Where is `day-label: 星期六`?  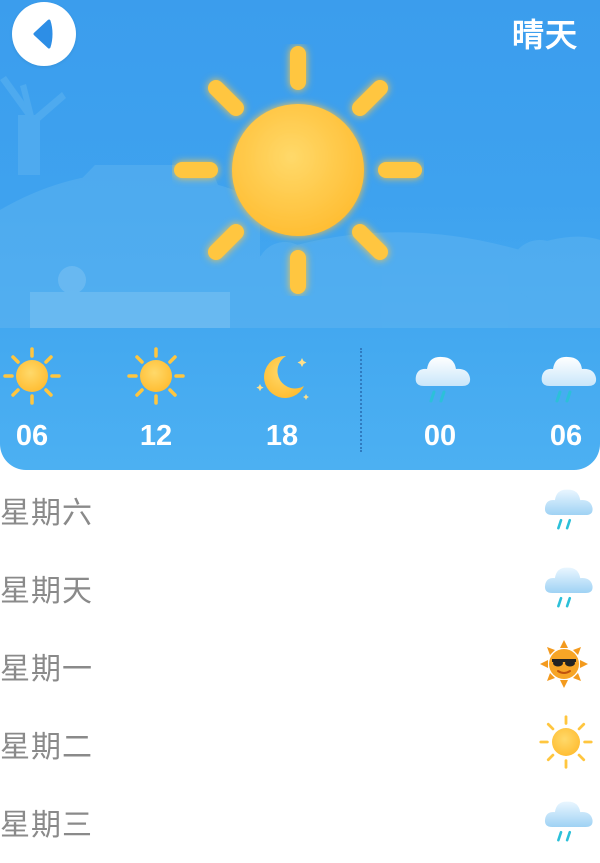
day-label: 星期六 is located at coordinates (46, 513).